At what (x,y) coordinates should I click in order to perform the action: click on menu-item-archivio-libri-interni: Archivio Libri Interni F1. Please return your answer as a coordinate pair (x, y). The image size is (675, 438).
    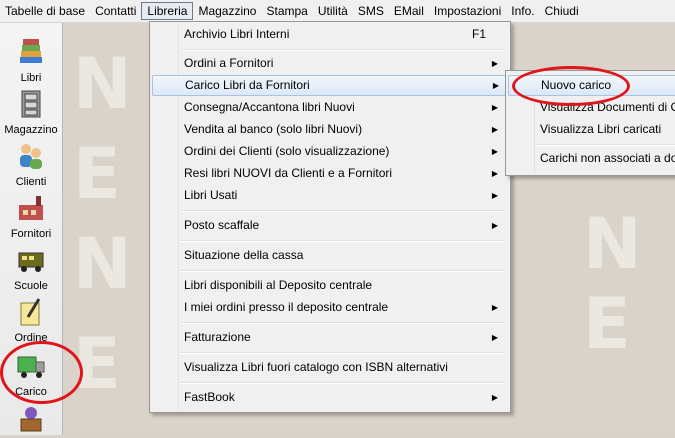
    Looking at the image, I should click on (330, 34).